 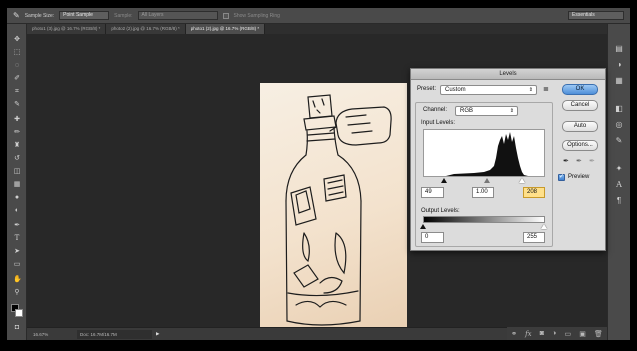 I want to click on new-layer-icon: ▣, so click(x=582, y=334).